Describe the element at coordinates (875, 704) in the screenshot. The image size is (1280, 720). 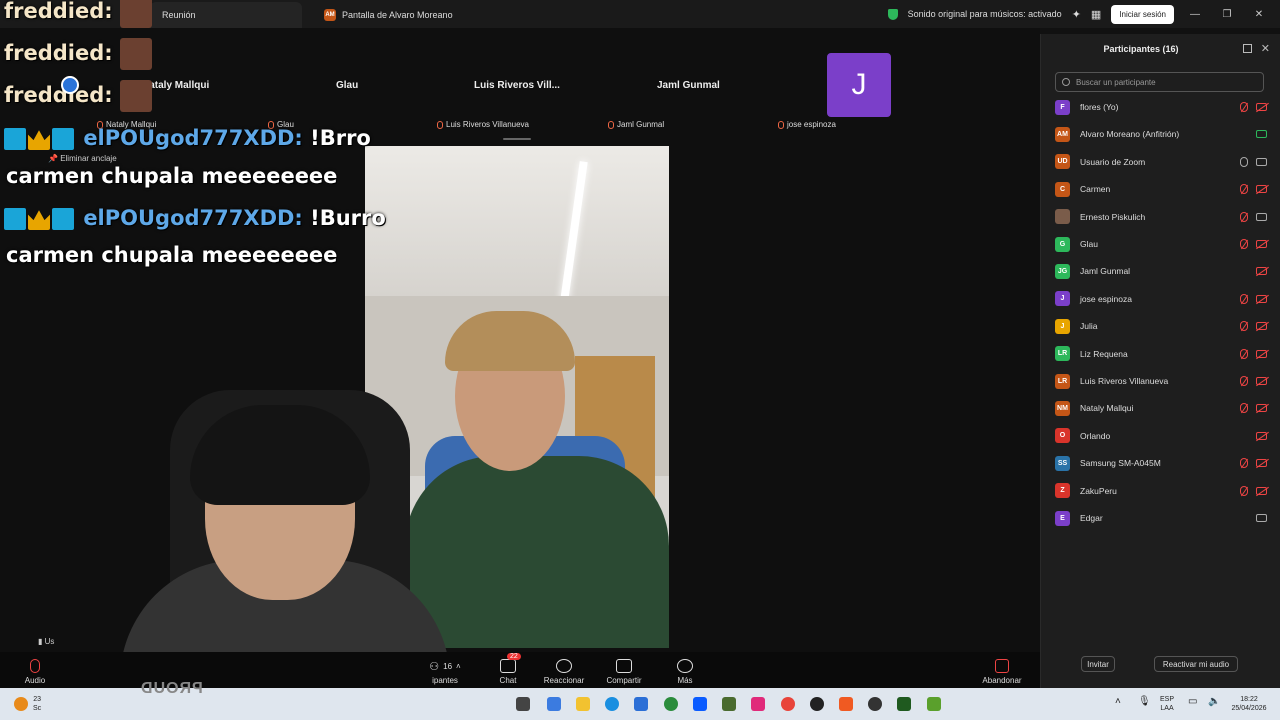
I see `chrome-icon` at that location.